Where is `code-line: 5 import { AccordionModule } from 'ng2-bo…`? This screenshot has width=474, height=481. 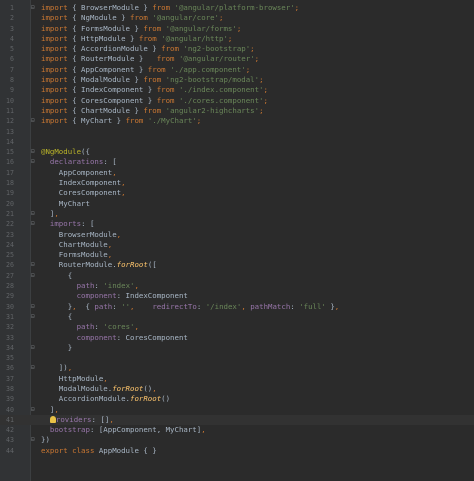
code-line: 5 import { AccordionModule } from 'ng2-bo… is located at coordinates (237, 49).